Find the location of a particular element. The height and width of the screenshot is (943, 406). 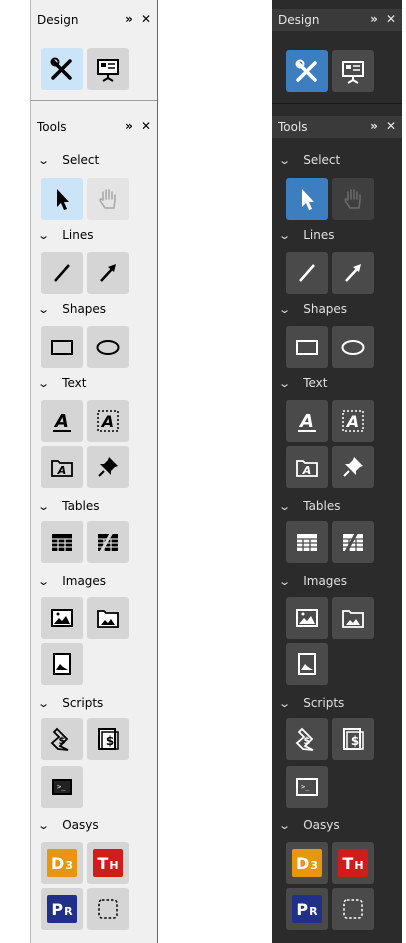

tools-panel-header: Tools » ✕ is located at coordinates (337, 127).